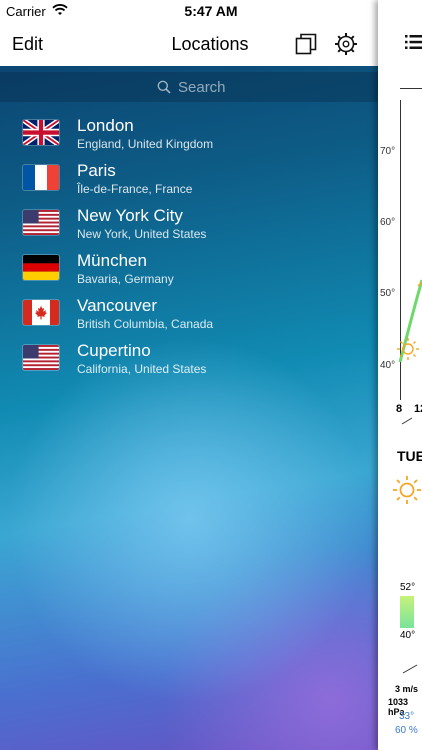 The image size is (422, 750). I want to click on search-icon, so click(164, 87).